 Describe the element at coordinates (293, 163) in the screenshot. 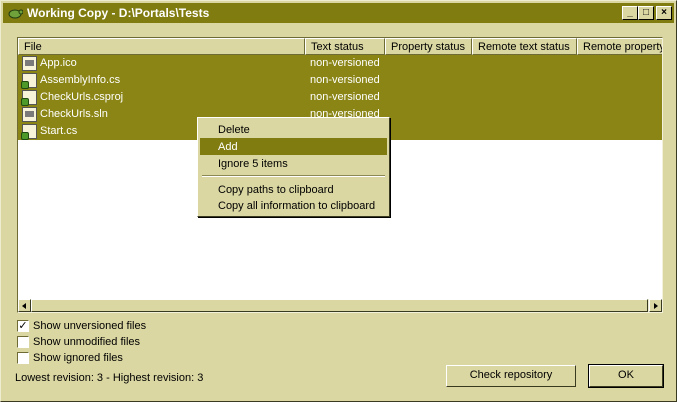

I see `menu-item-ignore: Ignore 5 items` at that location.